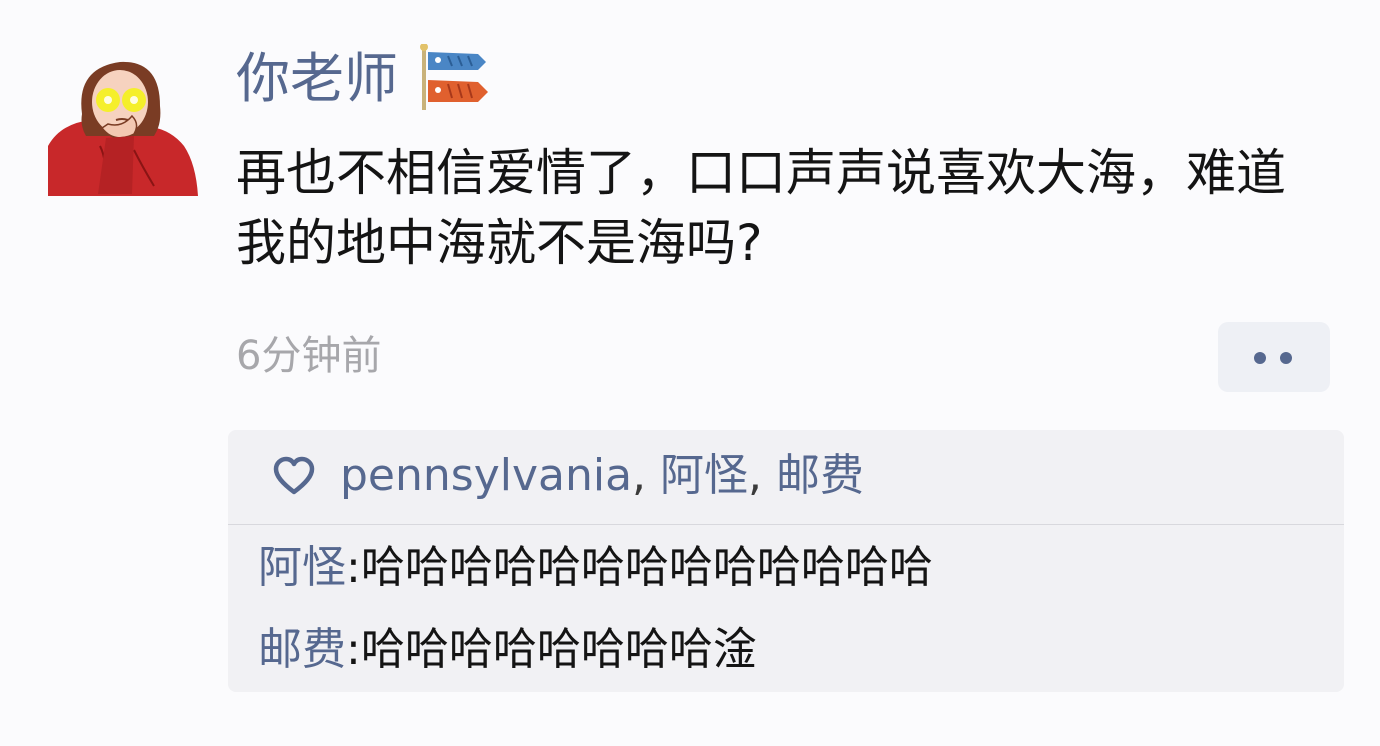  Describe the element at coordinates (761, 208) in the screenshot. I see `post-content: 再也不相信爱情了，口口声声说喜欢大海，难道我的地中海就不是海吗?` at that location.